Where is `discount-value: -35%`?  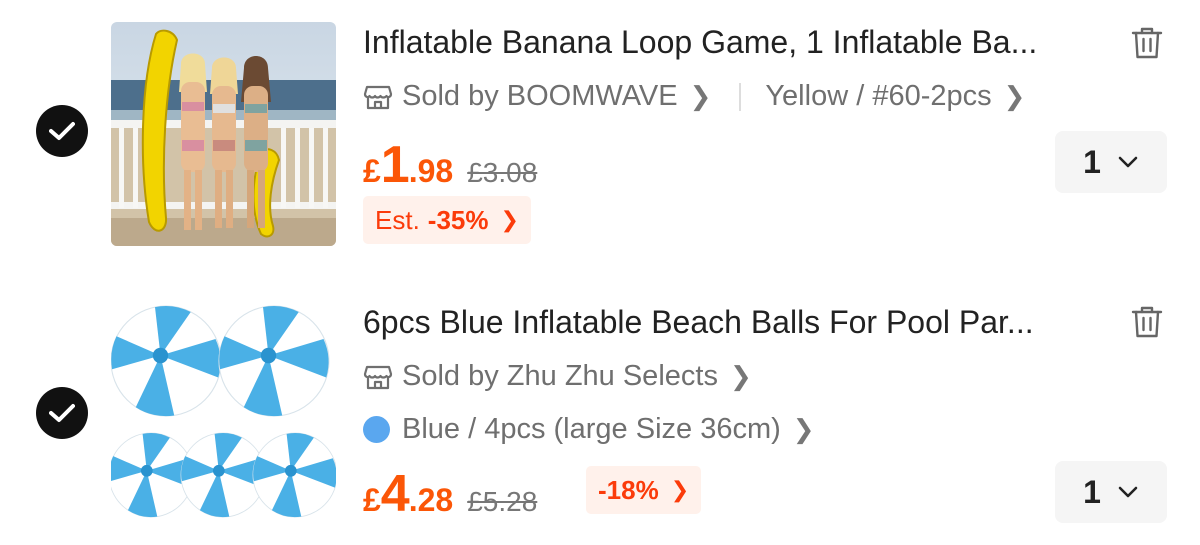
discount-value: -35% is located at coordinates (458, 219).